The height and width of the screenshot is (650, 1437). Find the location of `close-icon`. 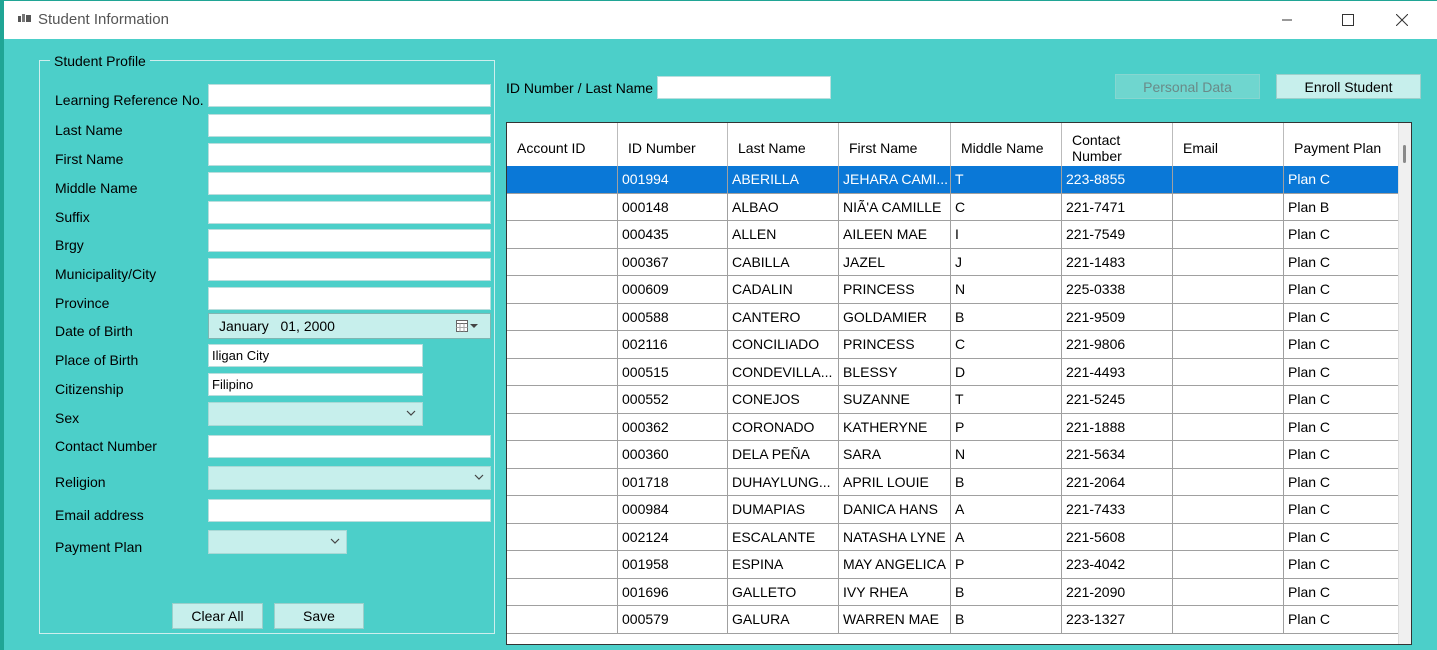

close-icon is located at coordinates (1402, 20).